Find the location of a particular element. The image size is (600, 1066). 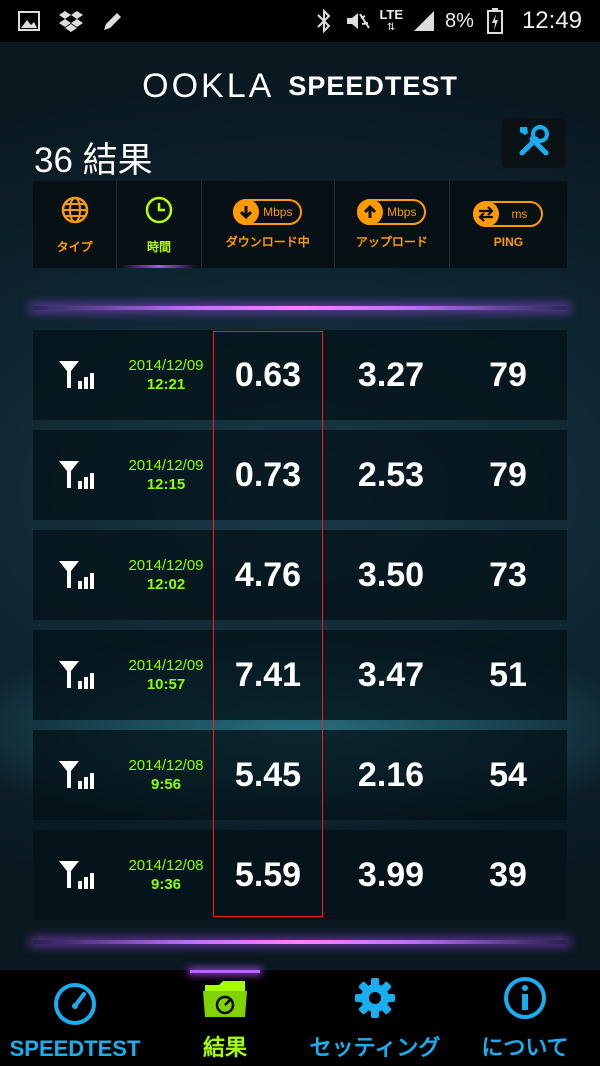

signal-icon is located at coordinates (424, 21).